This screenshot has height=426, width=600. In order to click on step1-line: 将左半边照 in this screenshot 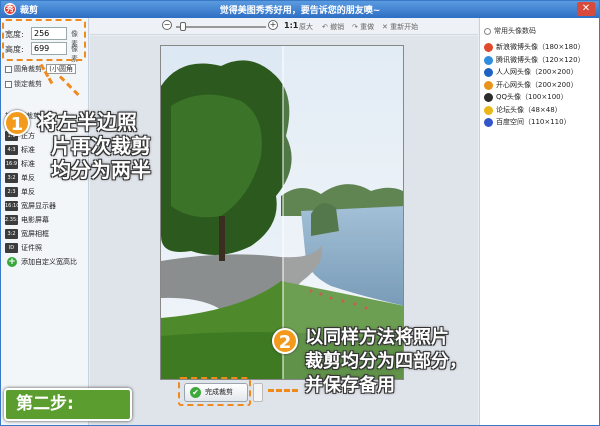, I will do `click(87, 122)`.